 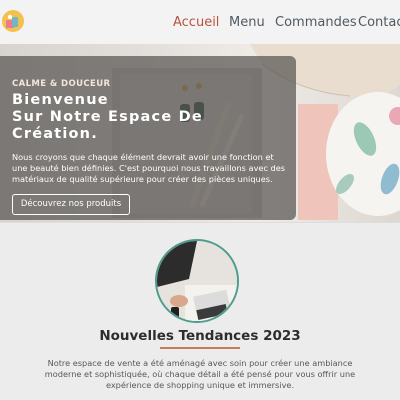 What do you see at coordinates (107, 117) in the screenshot?
I see `hero-headline-line: Sur Notre Espace De` at bounding box center [107, 117].